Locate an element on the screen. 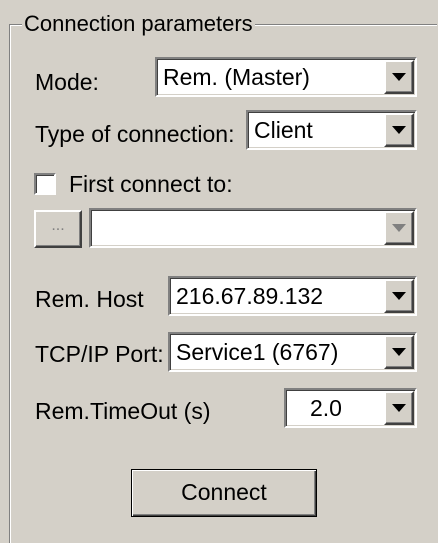 This screenshot has height=543, width=438. group-title: Connection parameters is located at coordinates (138, 23).